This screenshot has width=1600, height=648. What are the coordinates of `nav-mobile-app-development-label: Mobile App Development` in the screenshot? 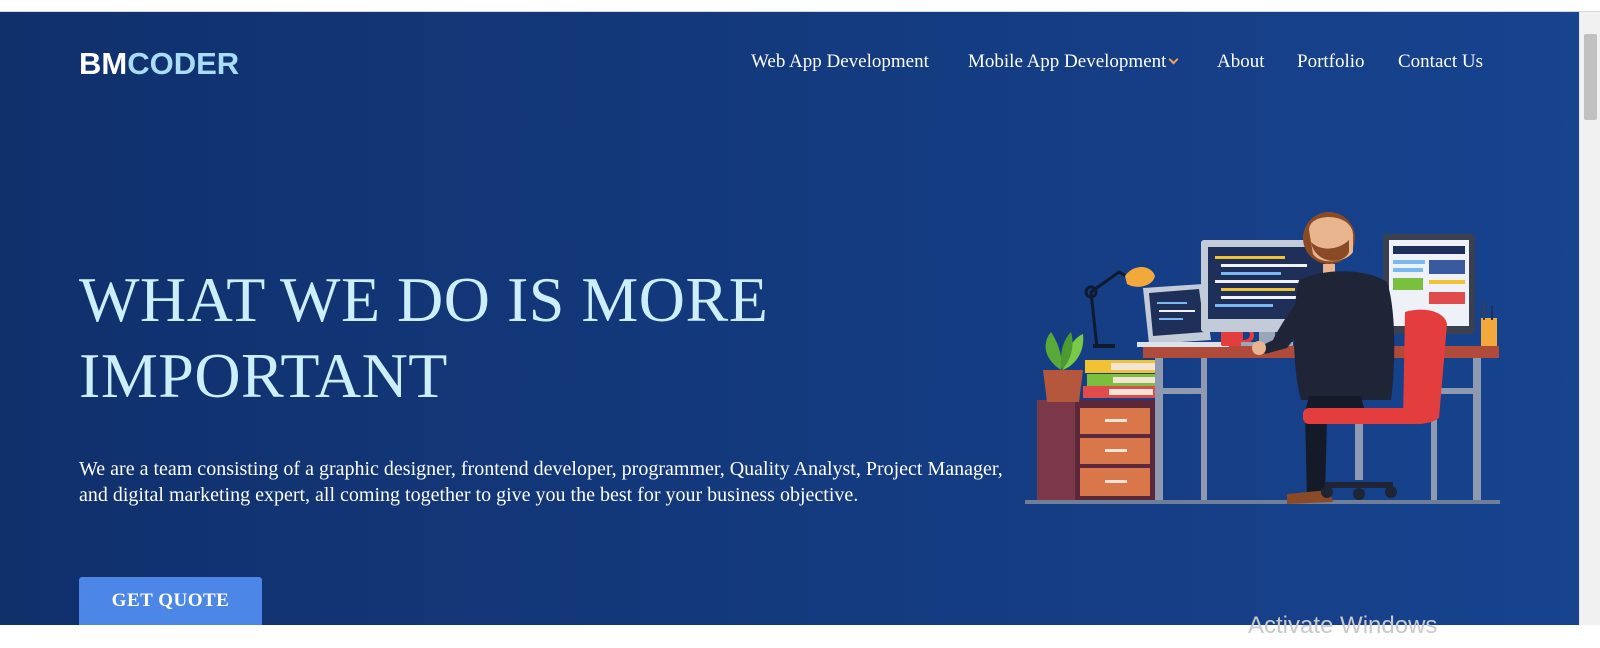 It's located at (1067, 61).